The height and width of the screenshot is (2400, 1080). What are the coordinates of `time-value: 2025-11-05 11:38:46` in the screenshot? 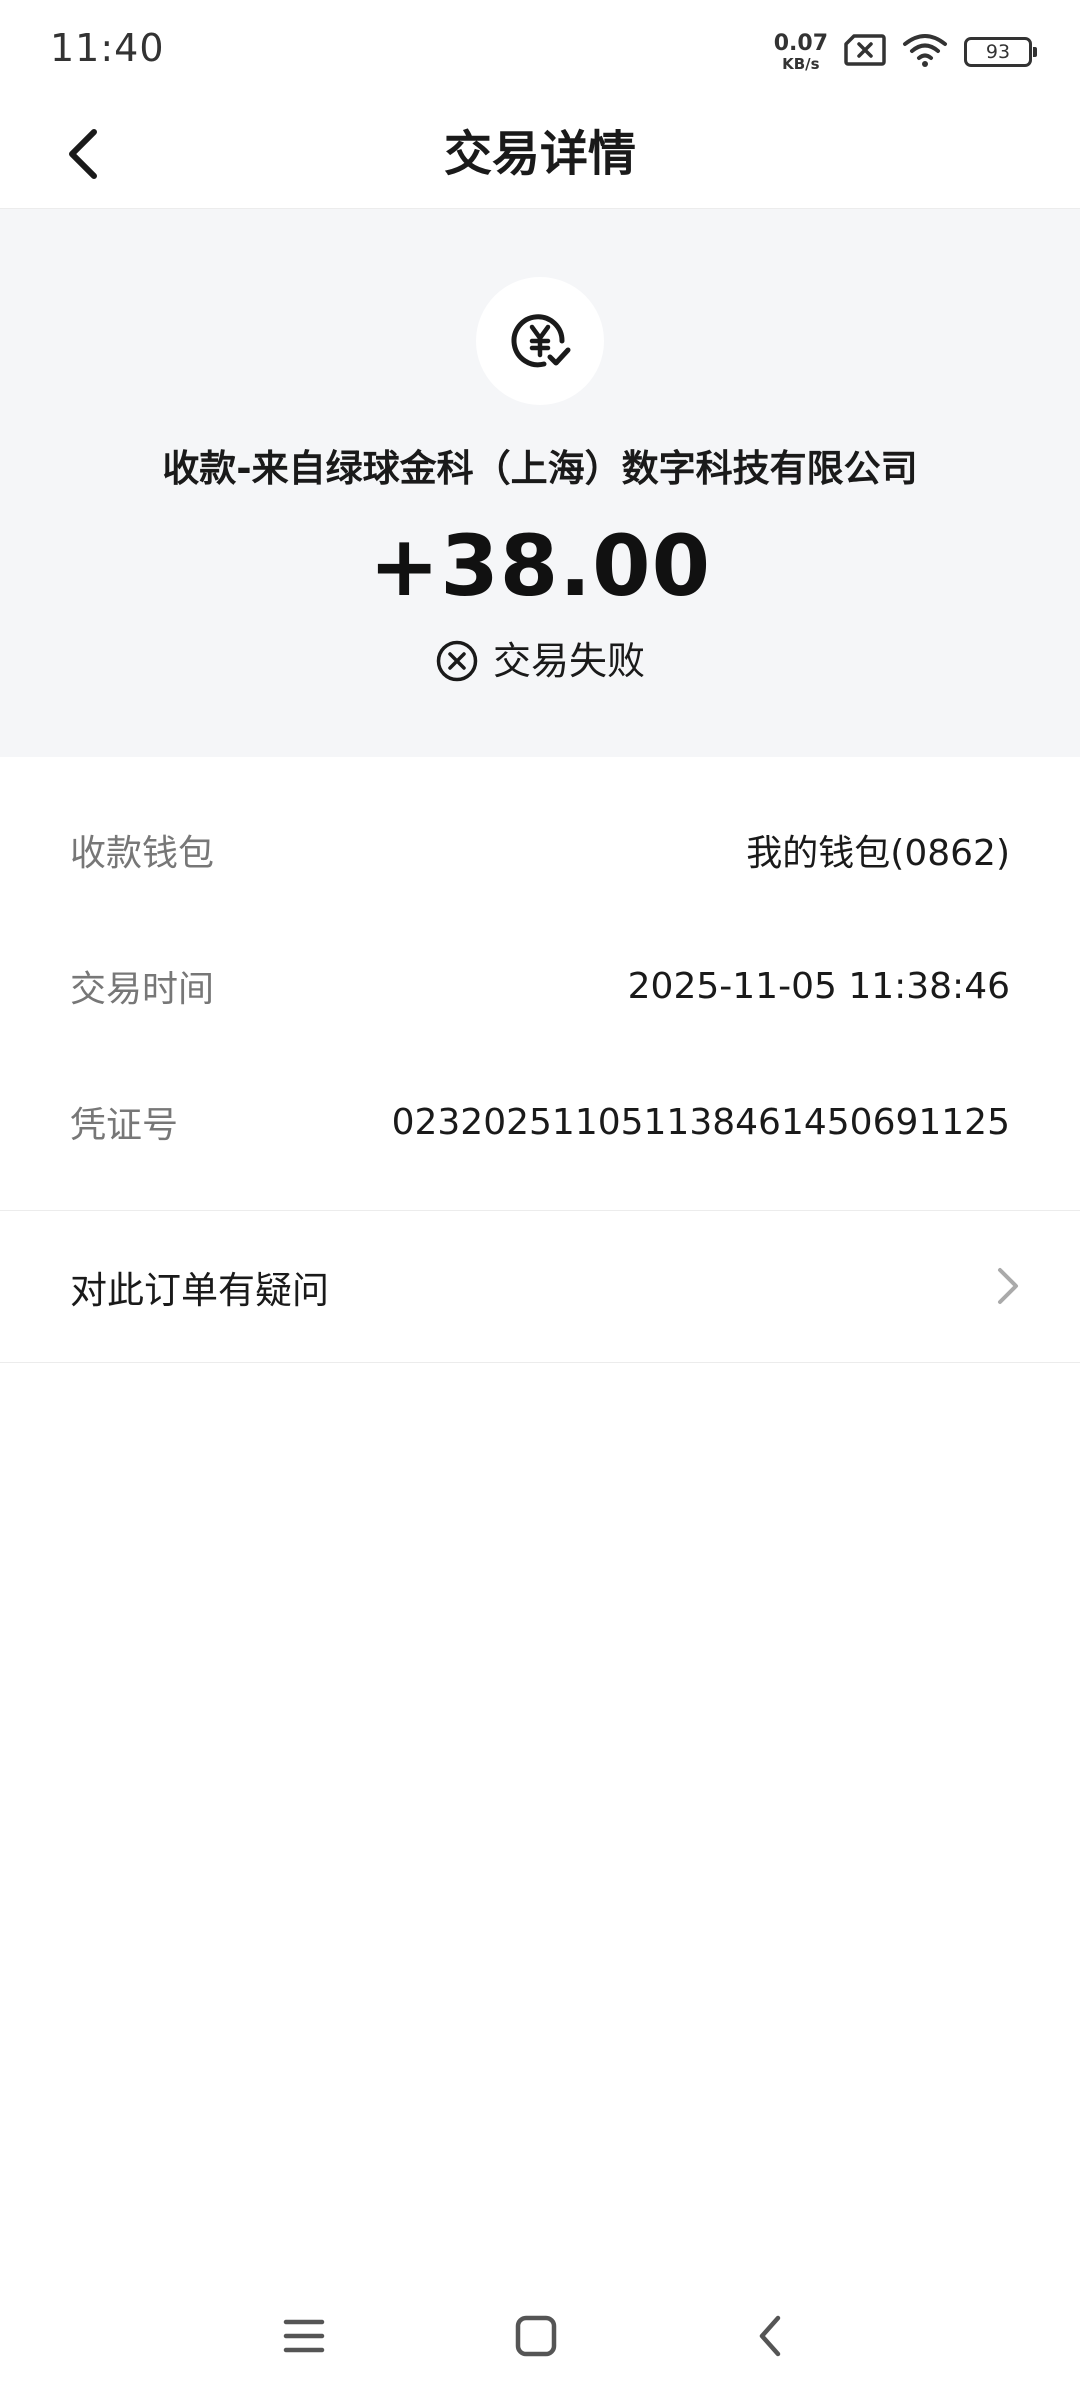 It's located at (818, 986).